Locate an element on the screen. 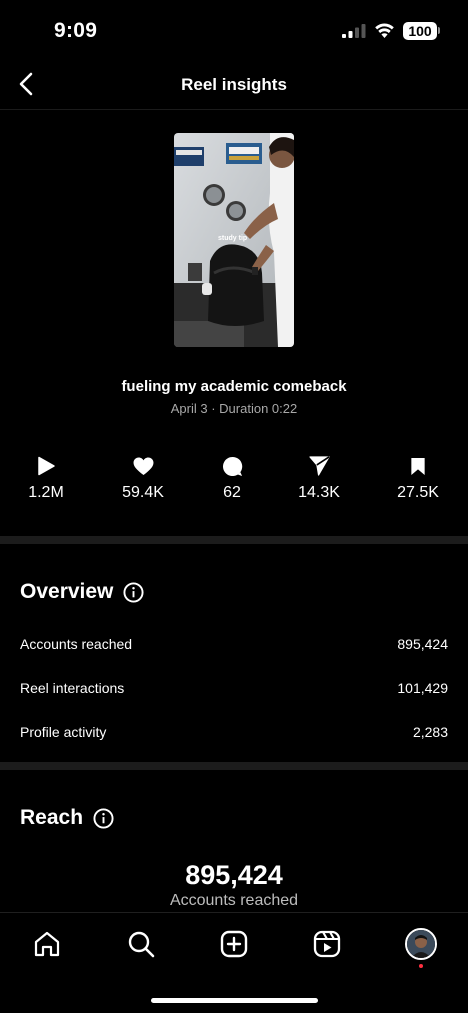  reach-title: Reach is located at coordinates (52, 817).